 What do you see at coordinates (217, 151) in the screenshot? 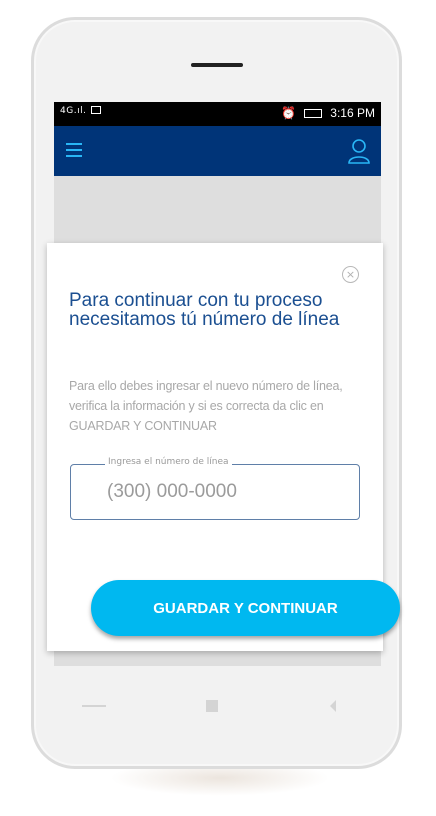
I see `app-bar` at bounding box center [217, 151].